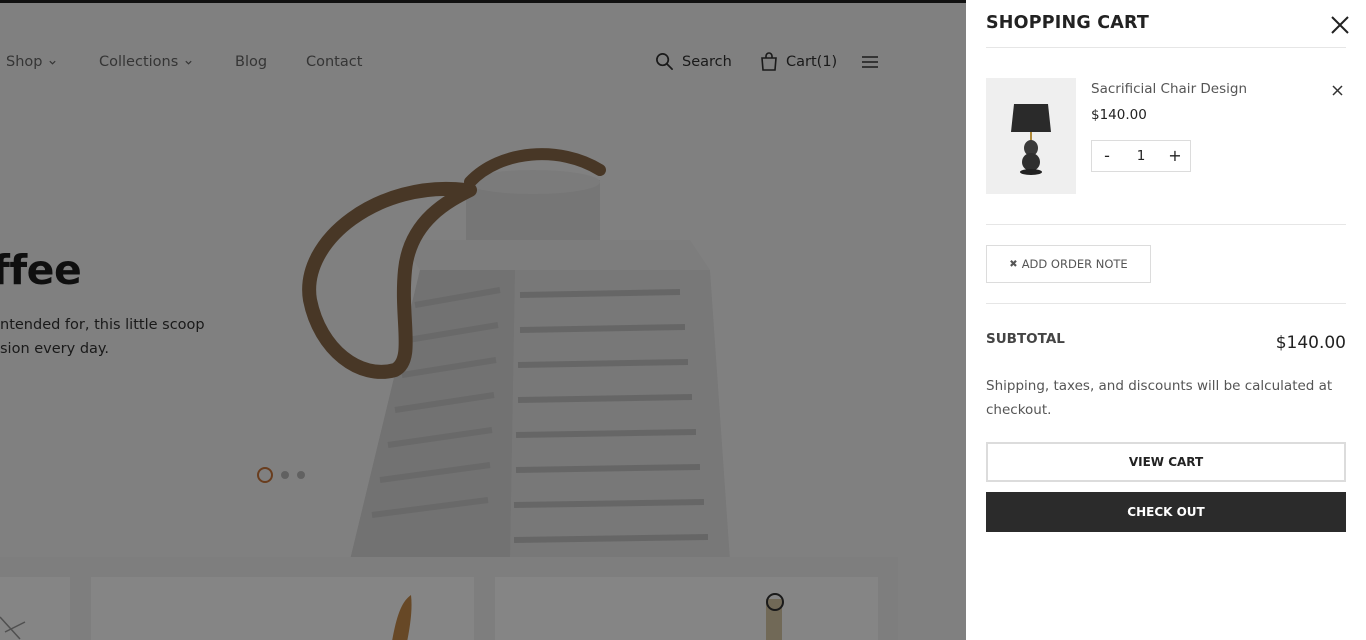 The height and width of the screenshot is (640, 1366). What do you see at coordinates (1025, 339) in the screenshot?
I see `subtotal-label: SUBTOTAL` at bounding box center [1025, 339].